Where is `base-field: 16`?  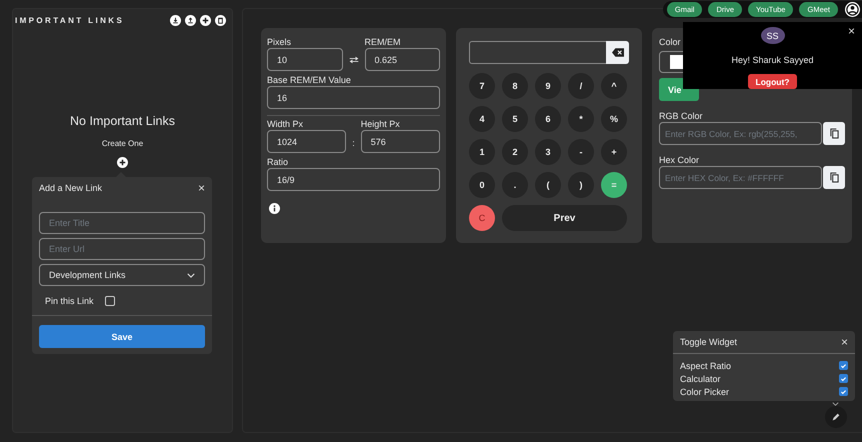
base-field: 16 is located at coordinates (353, 97).